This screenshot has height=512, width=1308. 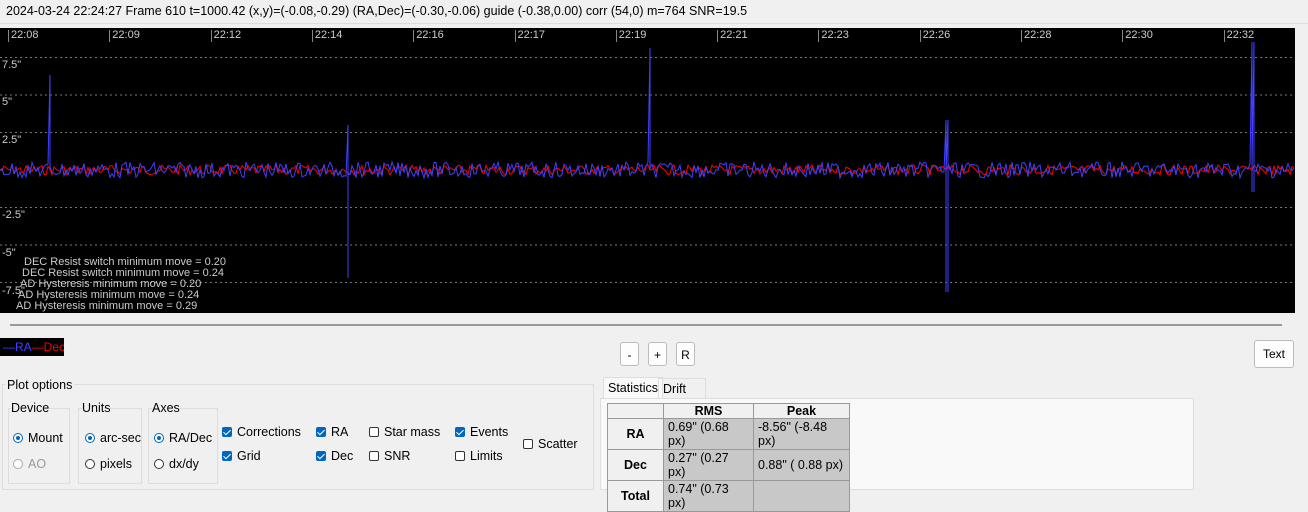 What do you see at coordinates (404, 432) in the screenshot?
I see `star-mass-checkbox: Star mass` at bounding box center [404, 432].